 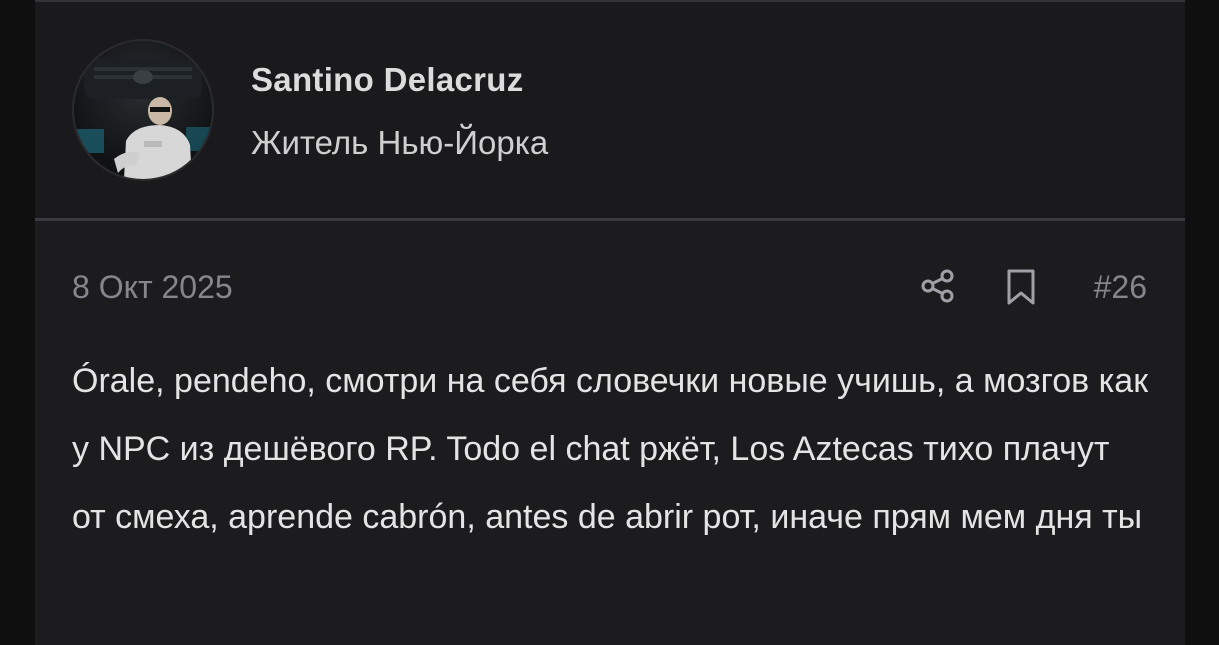 What do you see at coordinates (938, 286) in the screenshot?
I see `share-icon` at bounding box center [938, 286].